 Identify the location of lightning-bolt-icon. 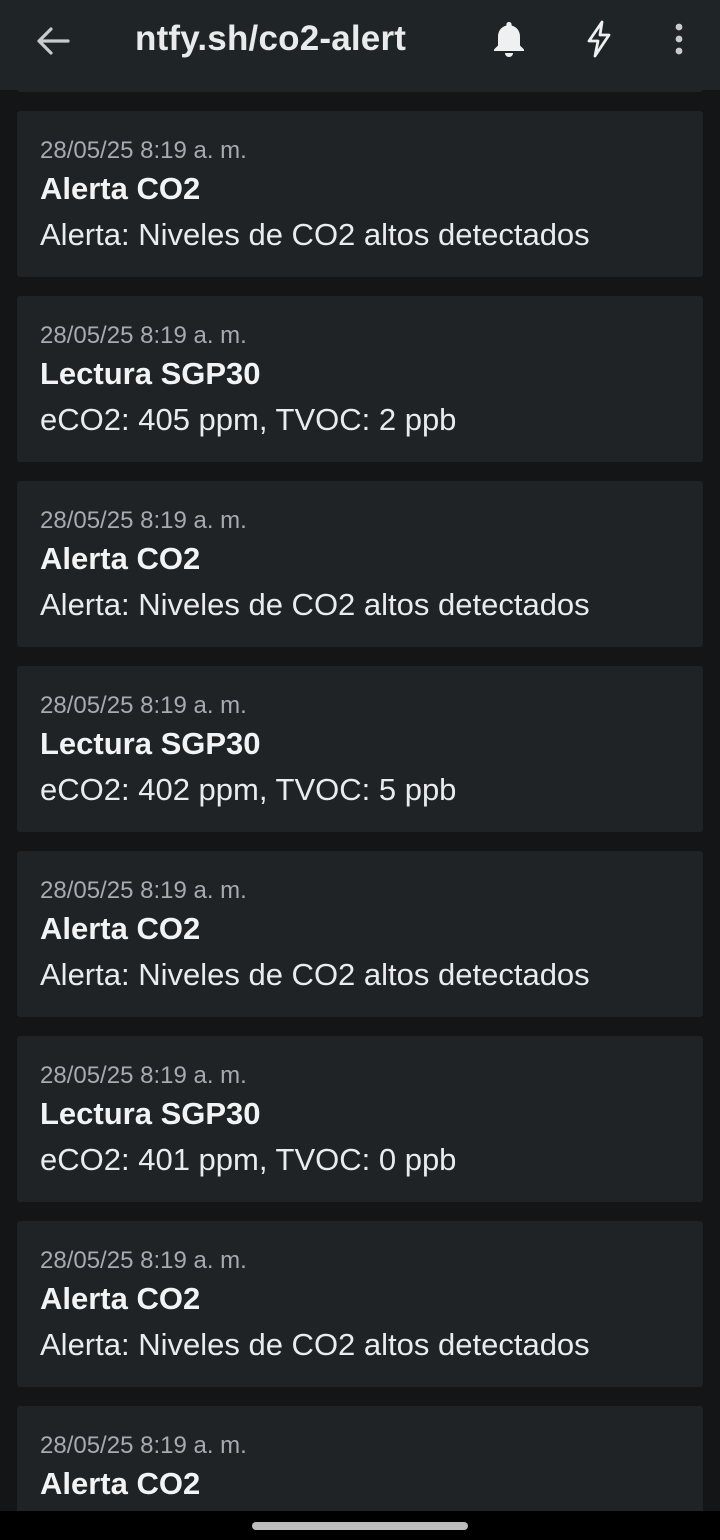
(599, 39).